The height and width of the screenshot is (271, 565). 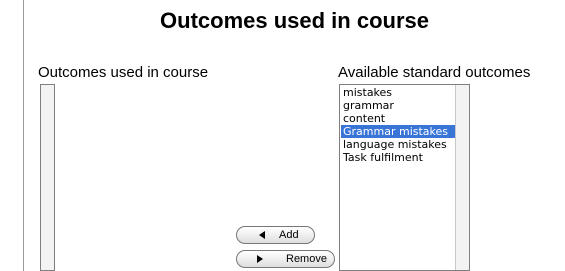 I want to click on arrow-right-icon, so click(x=260, y=259).